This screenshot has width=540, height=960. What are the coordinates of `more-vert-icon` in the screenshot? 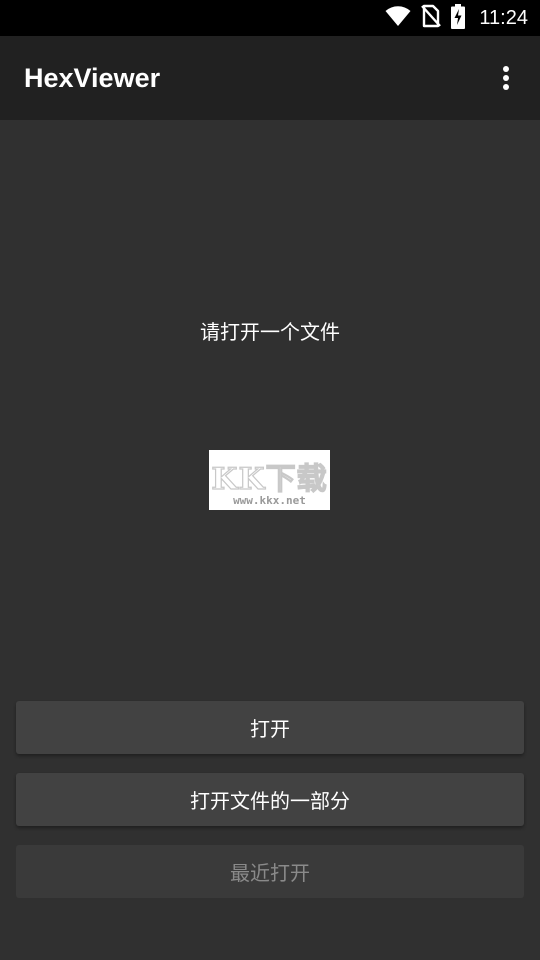 It's located at (506, 78).